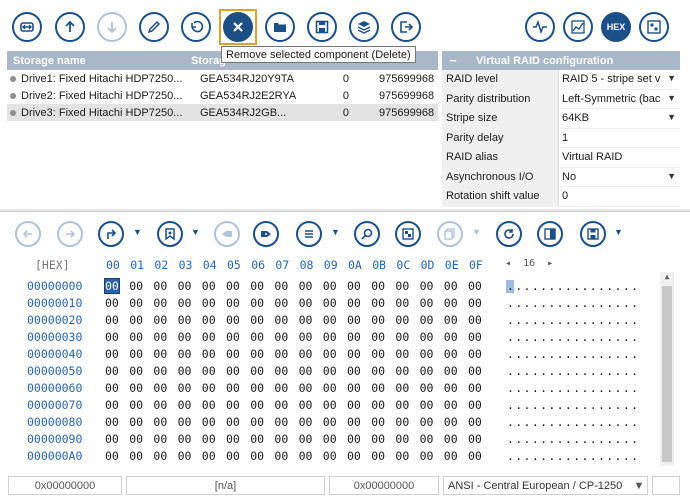 Image resolution: width=690 pixels, height=500 pixels. What do you see at coordinates (227, 234) in the screenshot?
I see `prev-bookmark-icon` at bounding box center [227, 234].